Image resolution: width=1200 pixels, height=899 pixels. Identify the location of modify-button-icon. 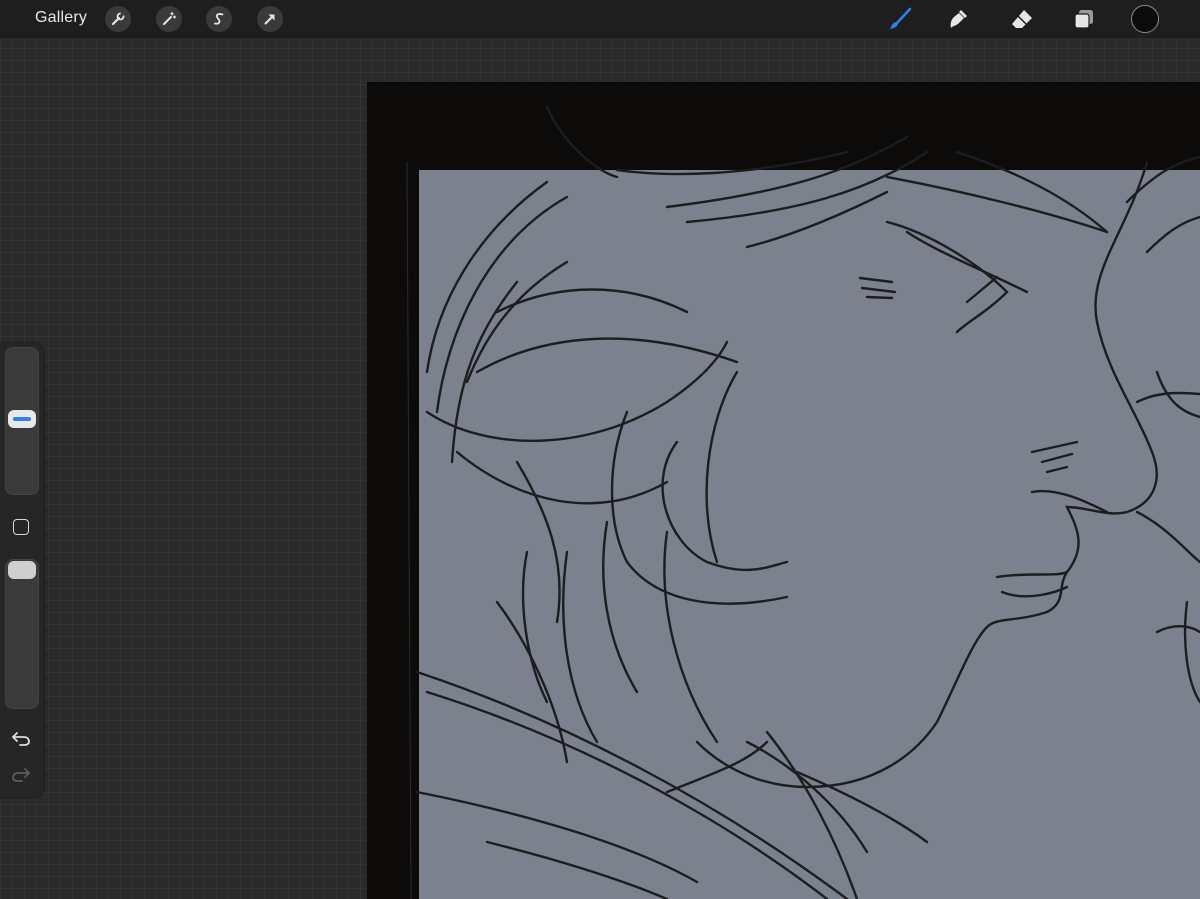
(21, 527).